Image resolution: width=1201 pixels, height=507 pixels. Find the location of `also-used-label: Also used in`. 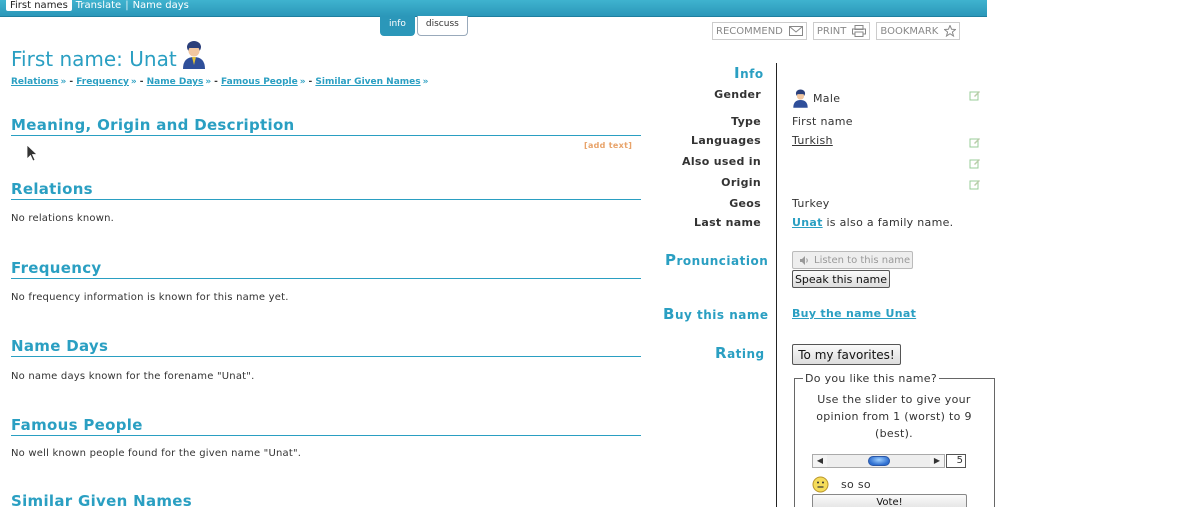

also-used-label: Also used in is located at coordinates (721, 161).